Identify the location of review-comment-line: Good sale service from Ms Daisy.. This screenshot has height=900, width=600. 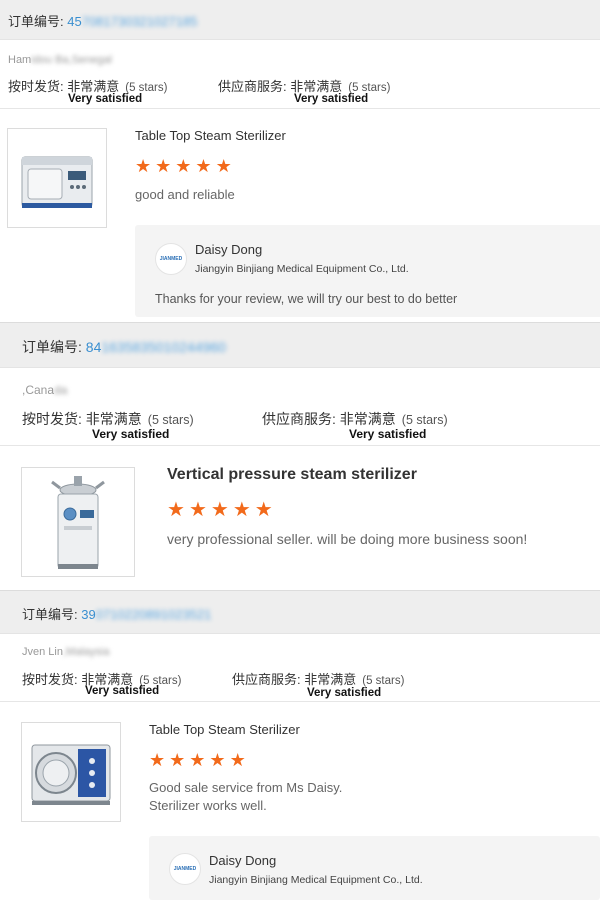
(246, 787).